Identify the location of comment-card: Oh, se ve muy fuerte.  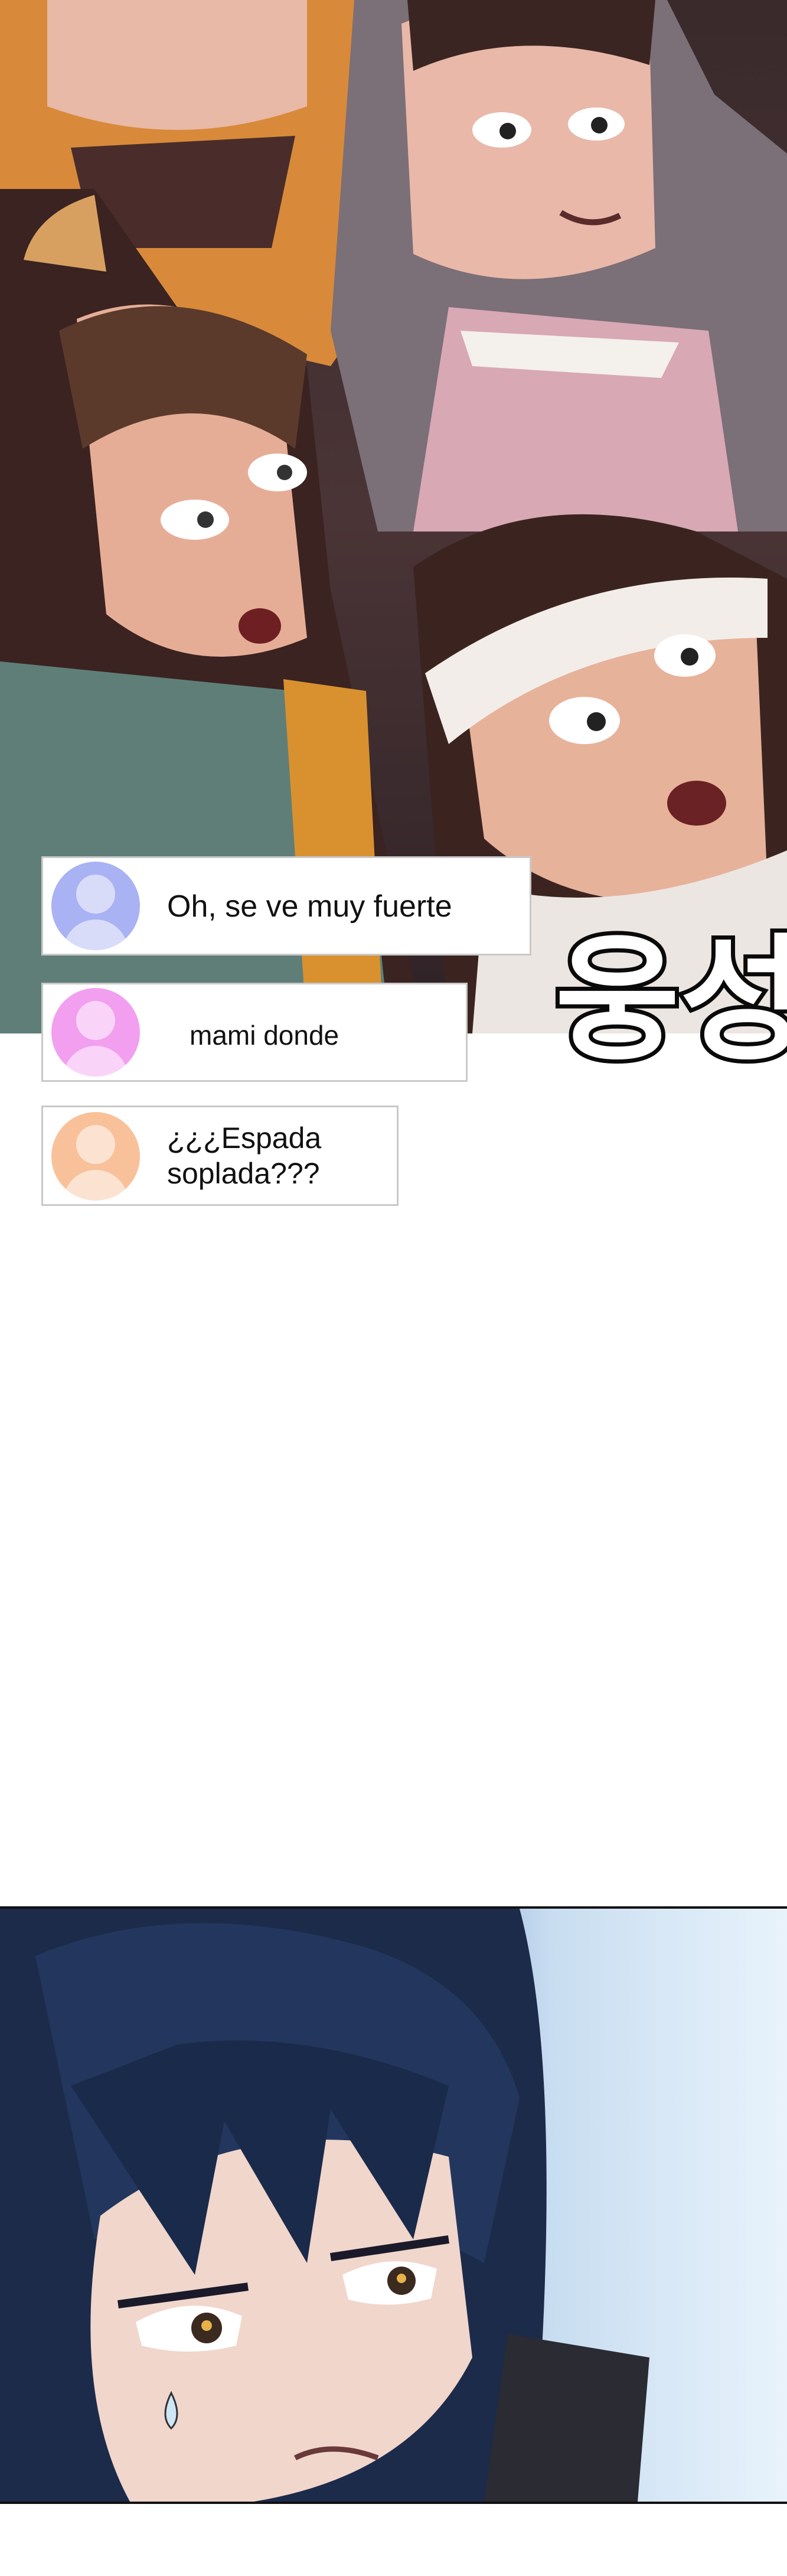
(286, 906).